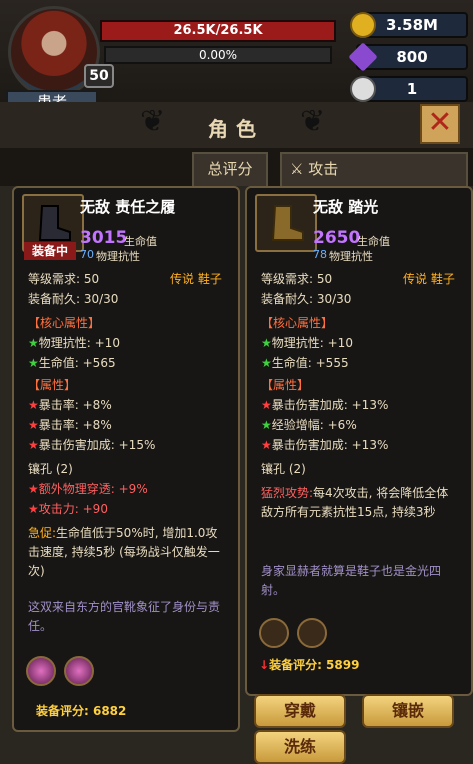  I want to click on item-res-label: 物理抗性, so click(118, 256).